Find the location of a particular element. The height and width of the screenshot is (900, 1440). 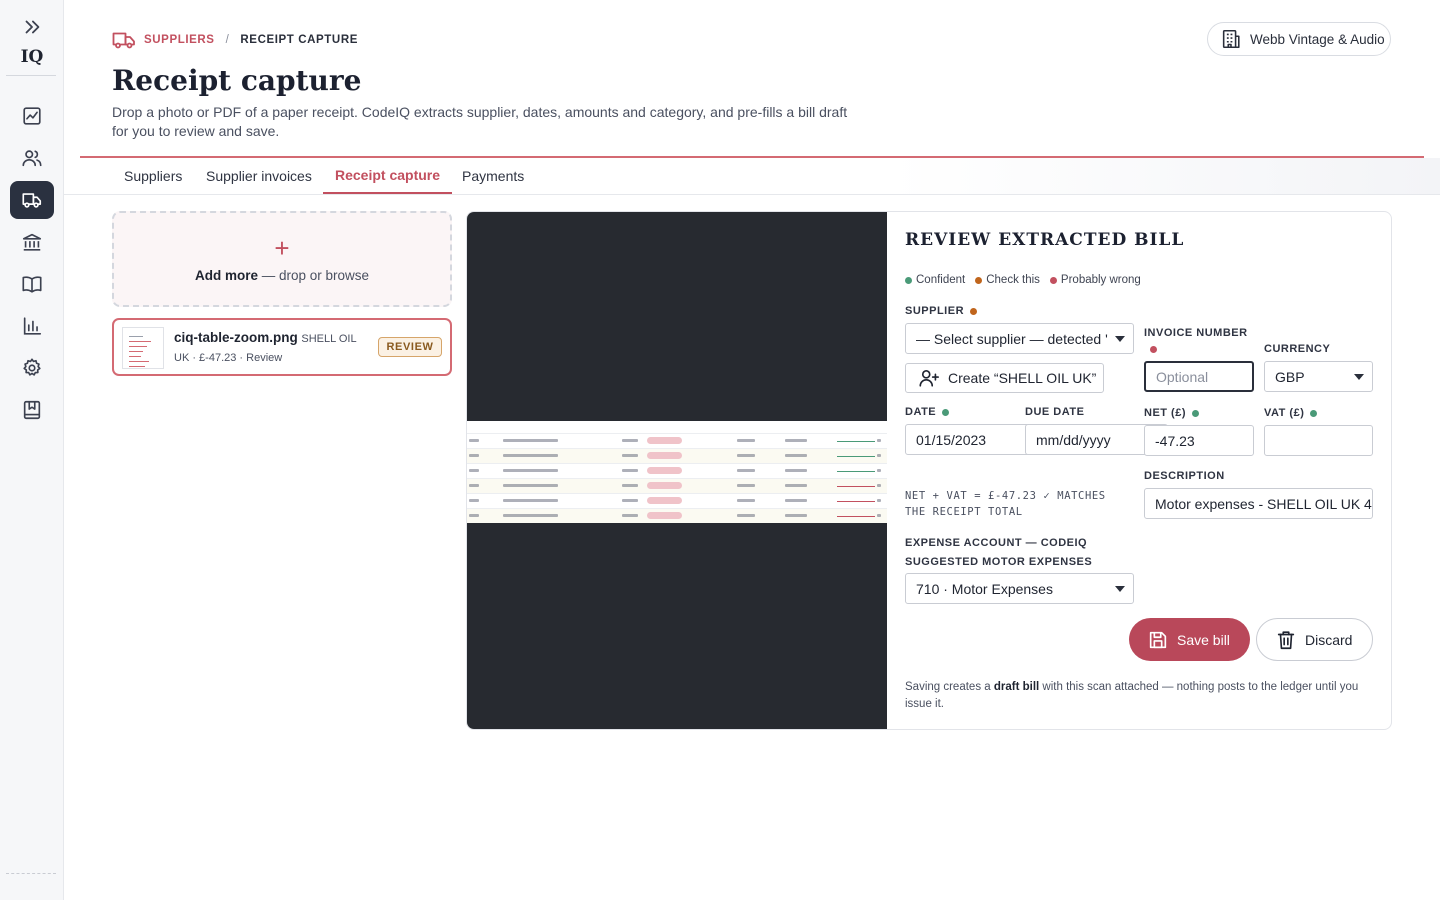

organization-name: Webb Vintage & Audio is located at coordinates (1317, 39).